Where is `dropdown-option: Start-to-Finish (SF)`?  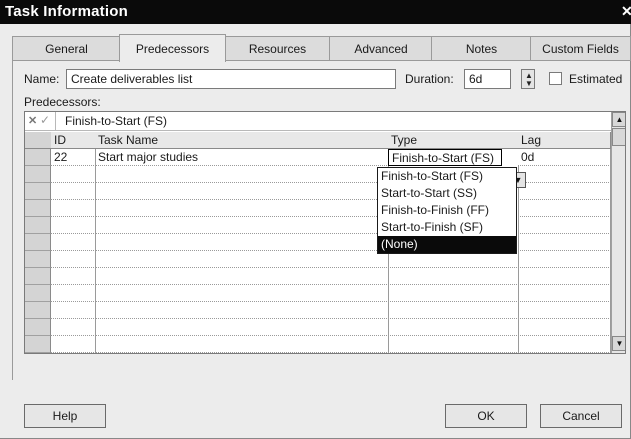 dropdown-option: Start-to-Finish (SF) is located at coordinates (447, 227).